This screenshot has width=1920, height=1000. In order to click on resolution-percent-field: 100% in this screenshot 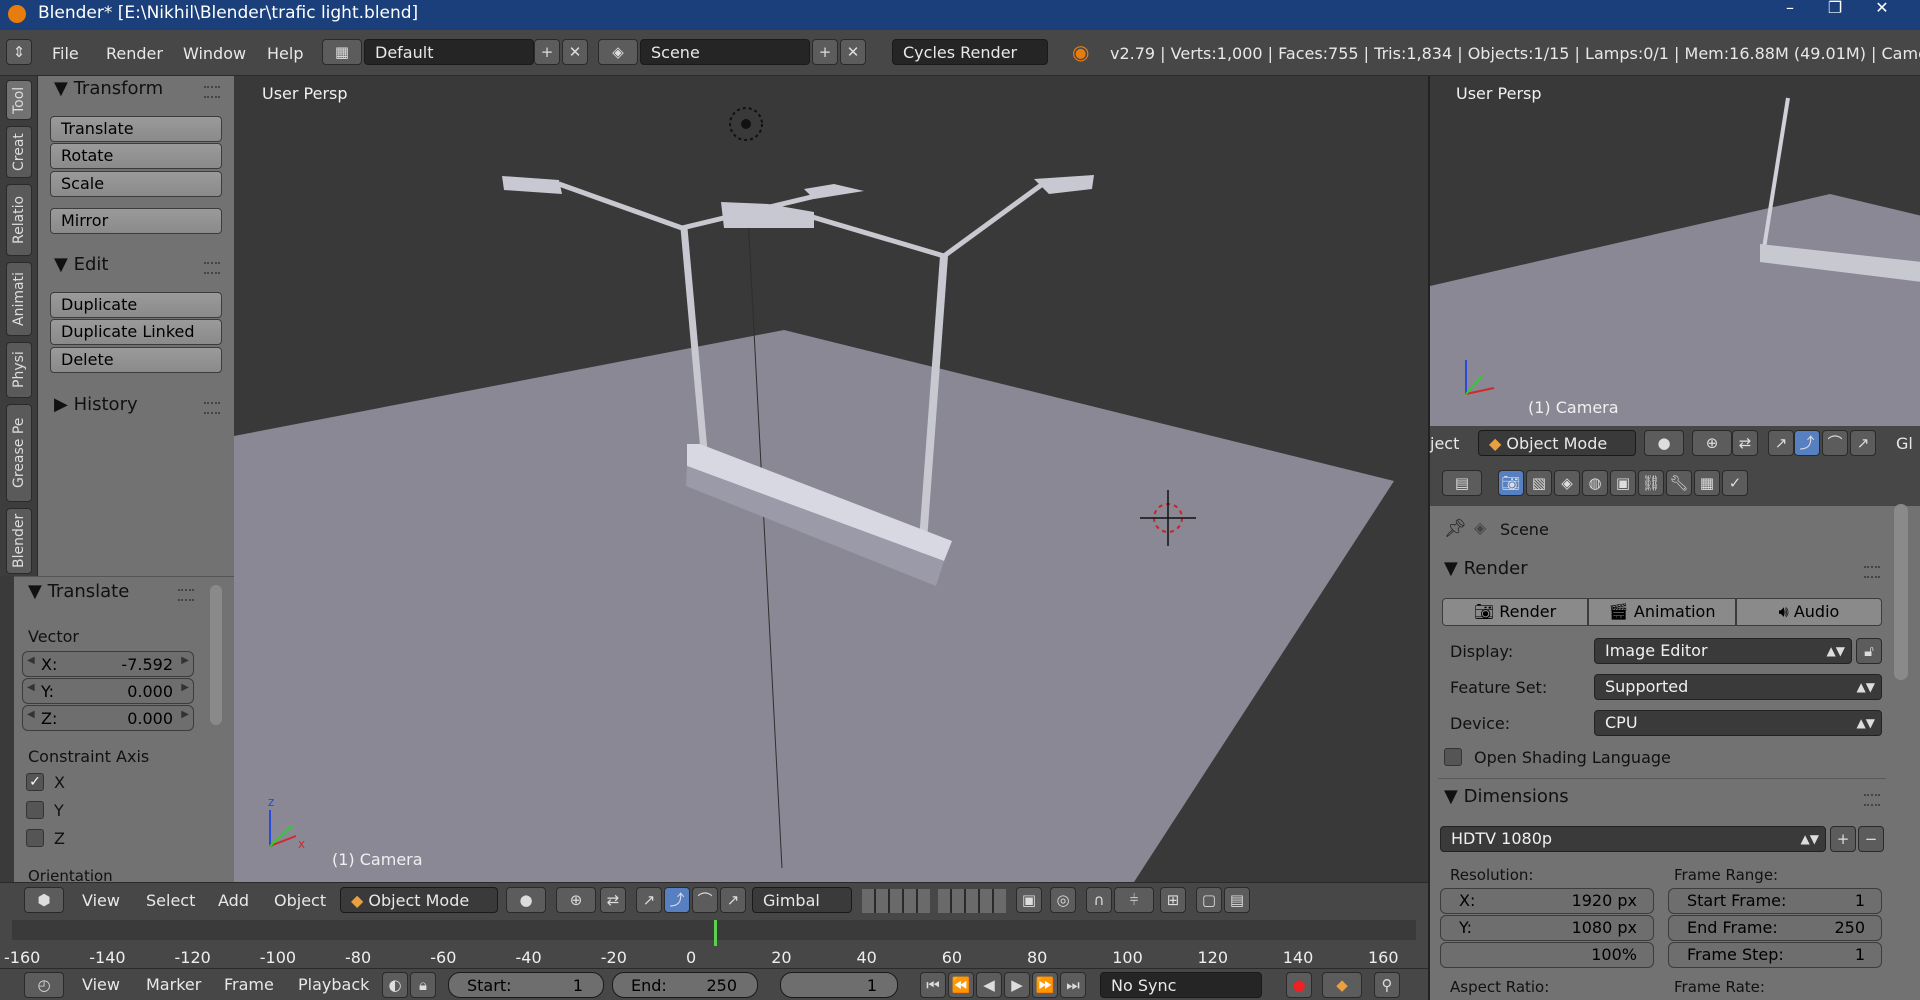, I will do `click(1547, 955)`.